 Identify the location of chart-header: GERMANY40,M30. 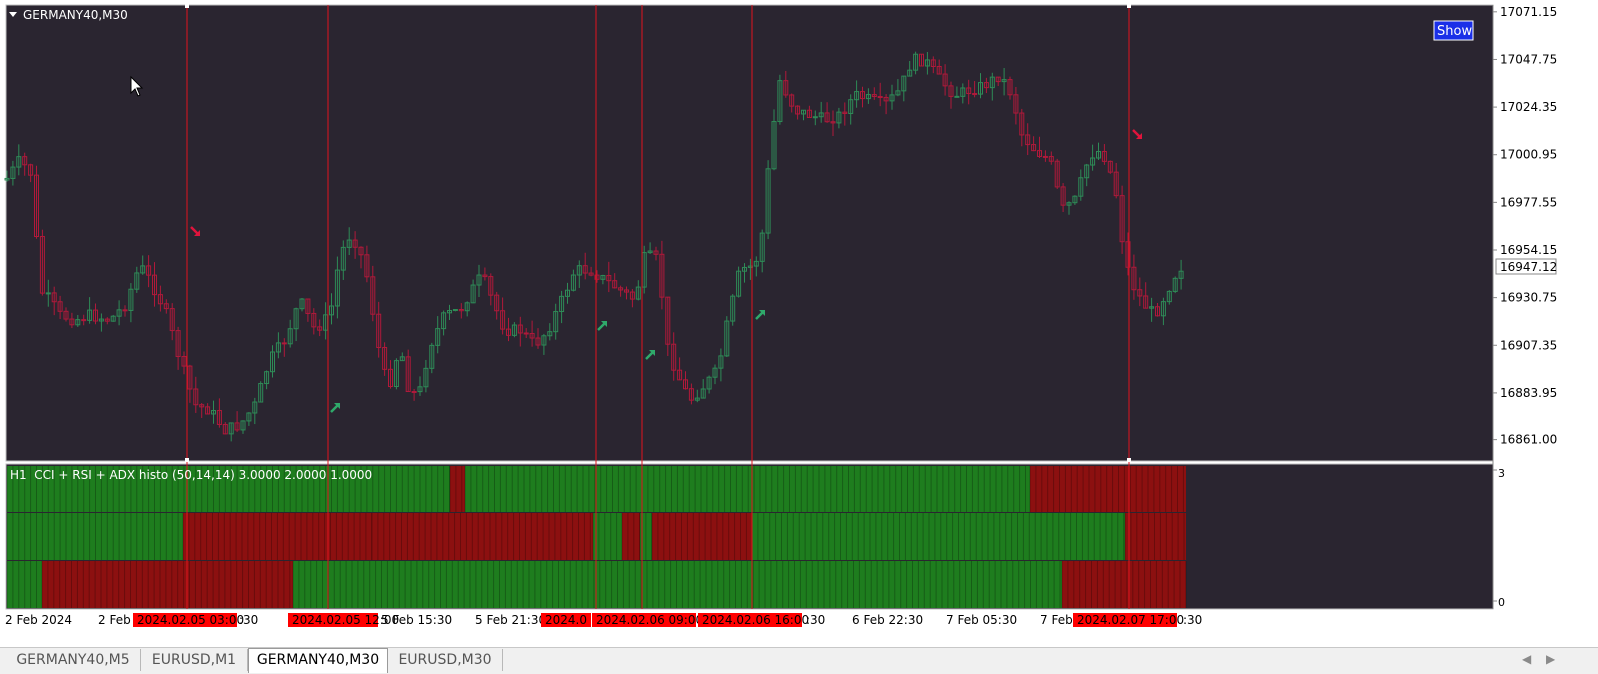
(68, 15).